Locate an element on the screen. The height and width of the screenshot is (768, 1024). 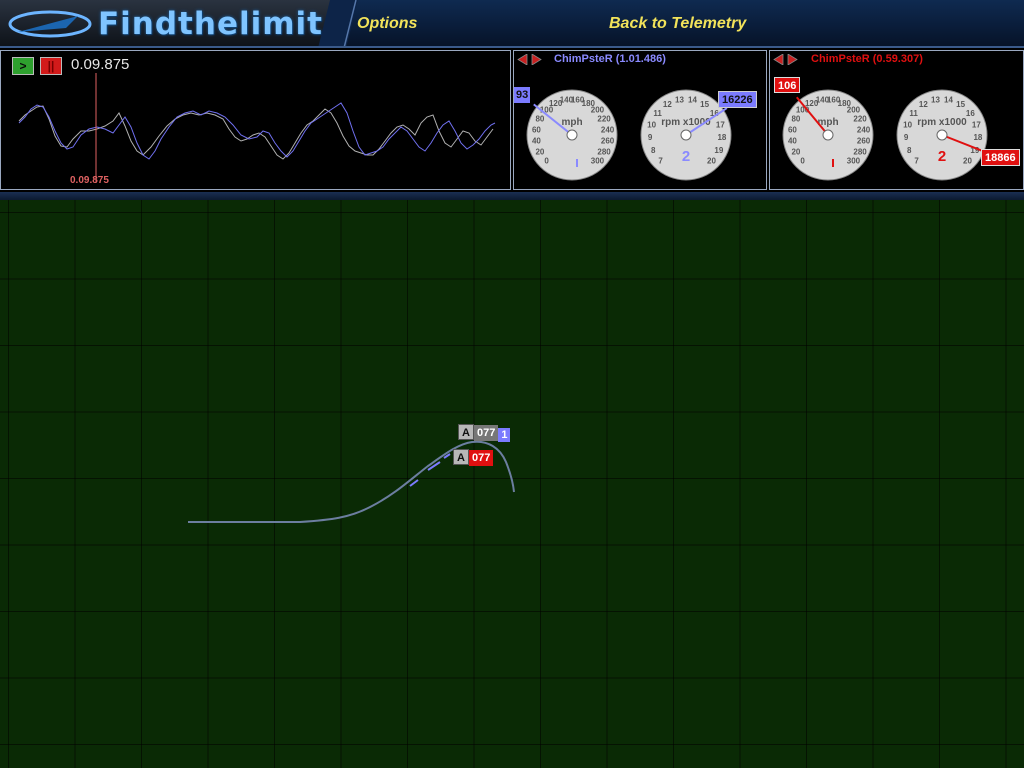
telemetry-graph-panel: > || 0.09.875 0.09.875 is located at coordinates (255, 120).